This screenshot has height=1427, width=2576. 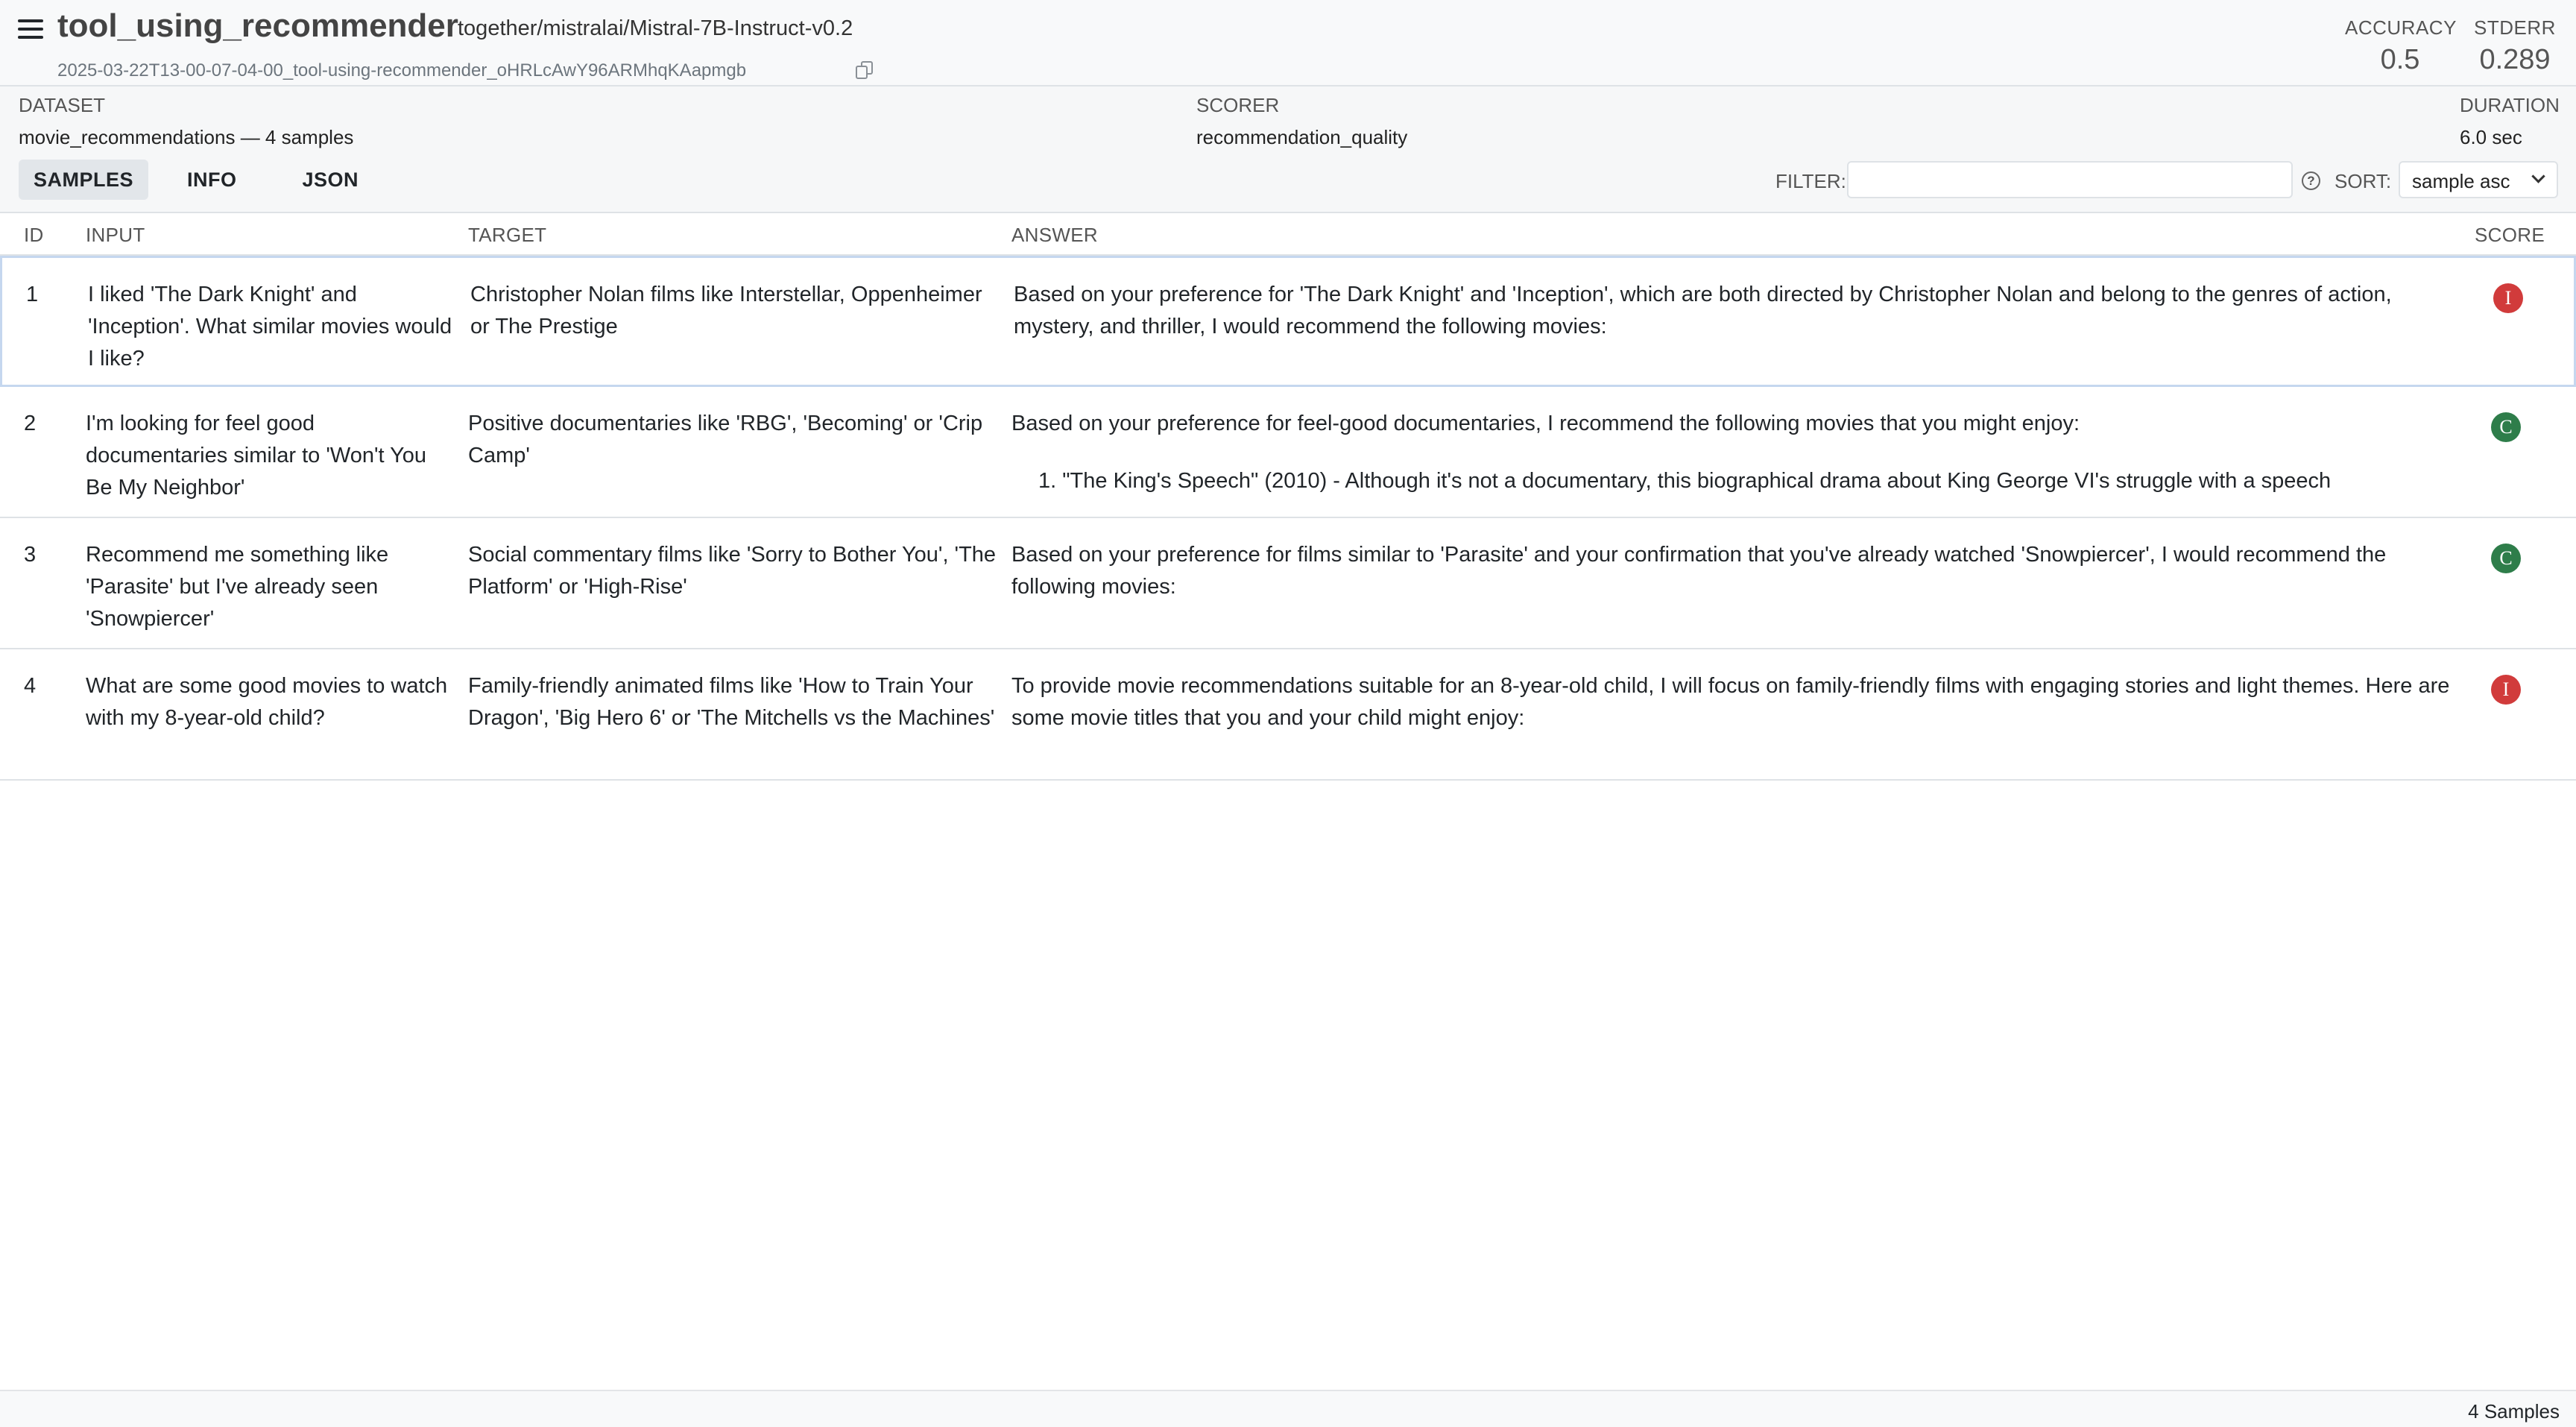 What do you see at coordinates (212, 180) in the screenshot?
I see `tab-info: INFO` at bounding box center [212, 180].